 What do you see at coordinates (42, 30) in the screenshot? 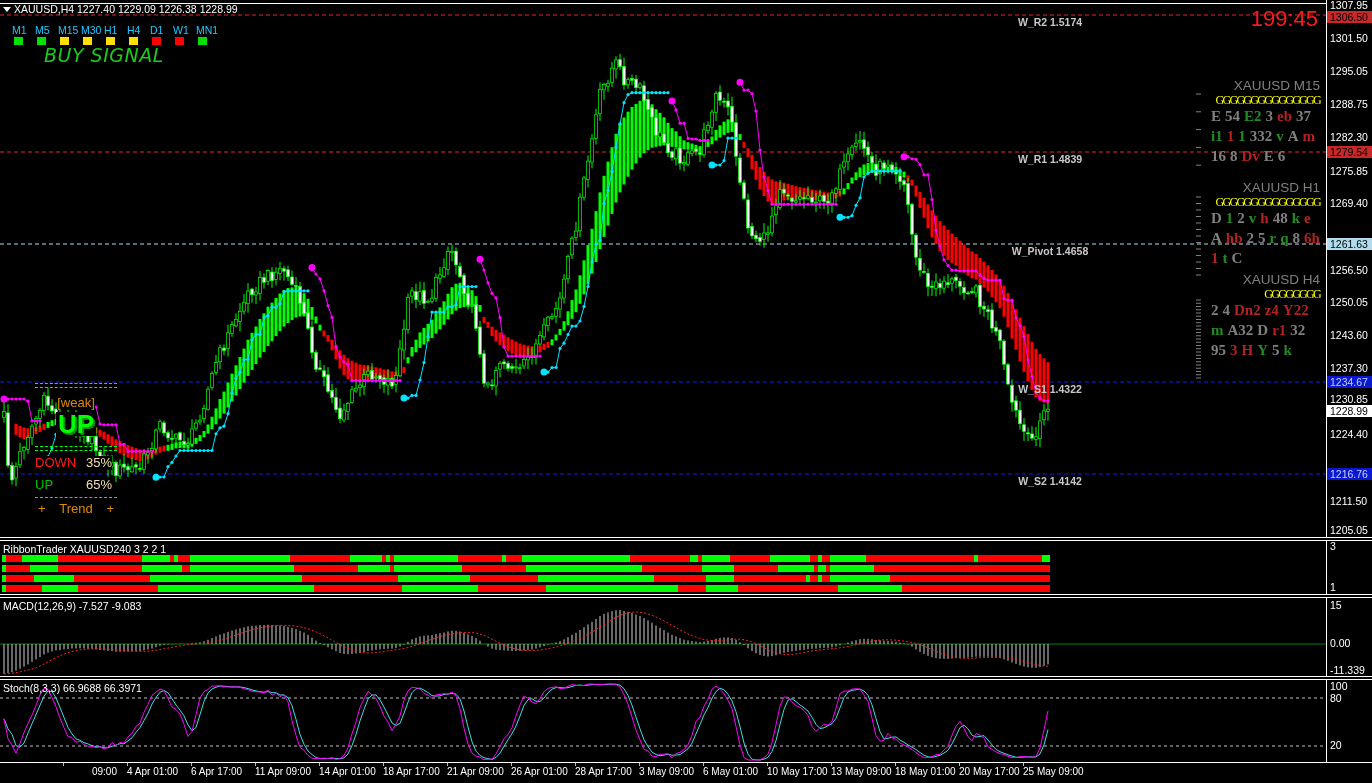
I see `timeframe-label: M5` at bounding box center [42, 30].